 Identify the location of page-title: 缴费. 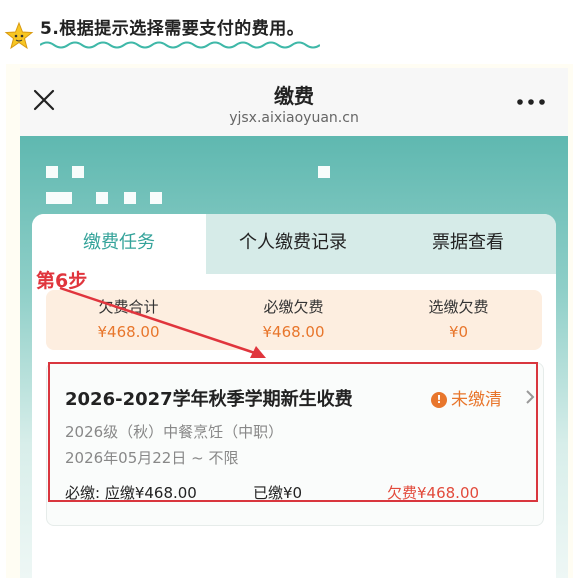
(294, 96).